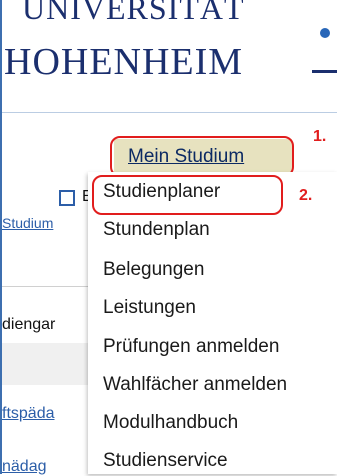 The height and width of the screenshot is (476, 337). Describe the element at coordinates (153, 270) in the screenshot. I see `menu-item-belegungen: Belegungen` at that location.